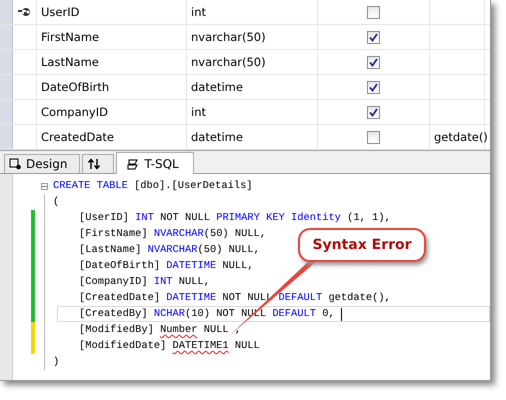  Describe the element at coordinates (166, 266) in the screenshot. I see `code-line: [DateOfBirth] DATETIME NULL,` at that location.